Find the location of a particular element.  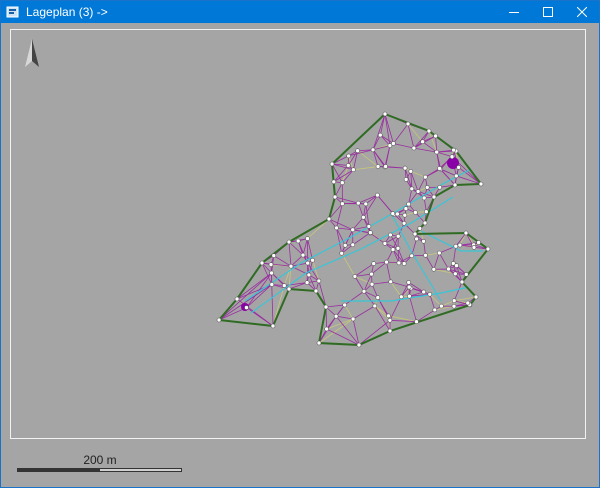

scale-bar-graphic is located at coordinates (99, 470).